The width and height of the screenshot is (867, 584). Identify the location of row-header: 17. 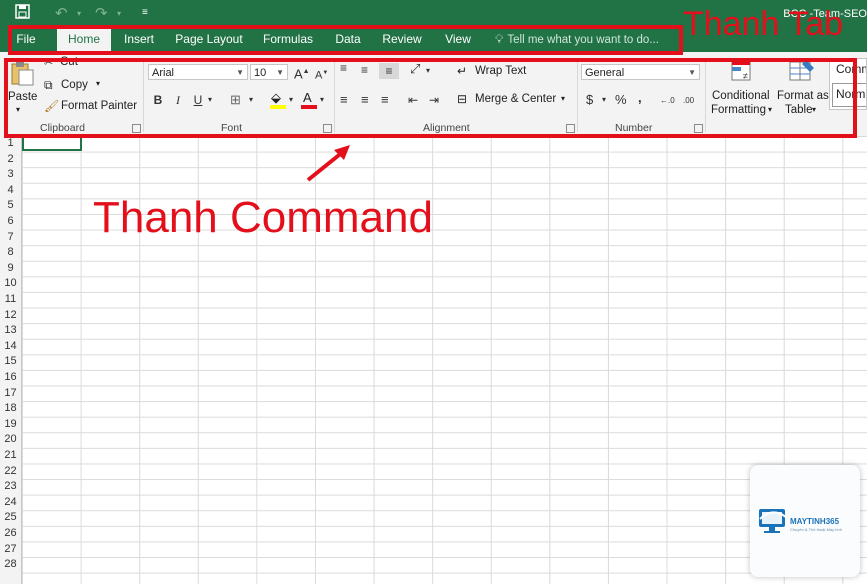
(10, 394).